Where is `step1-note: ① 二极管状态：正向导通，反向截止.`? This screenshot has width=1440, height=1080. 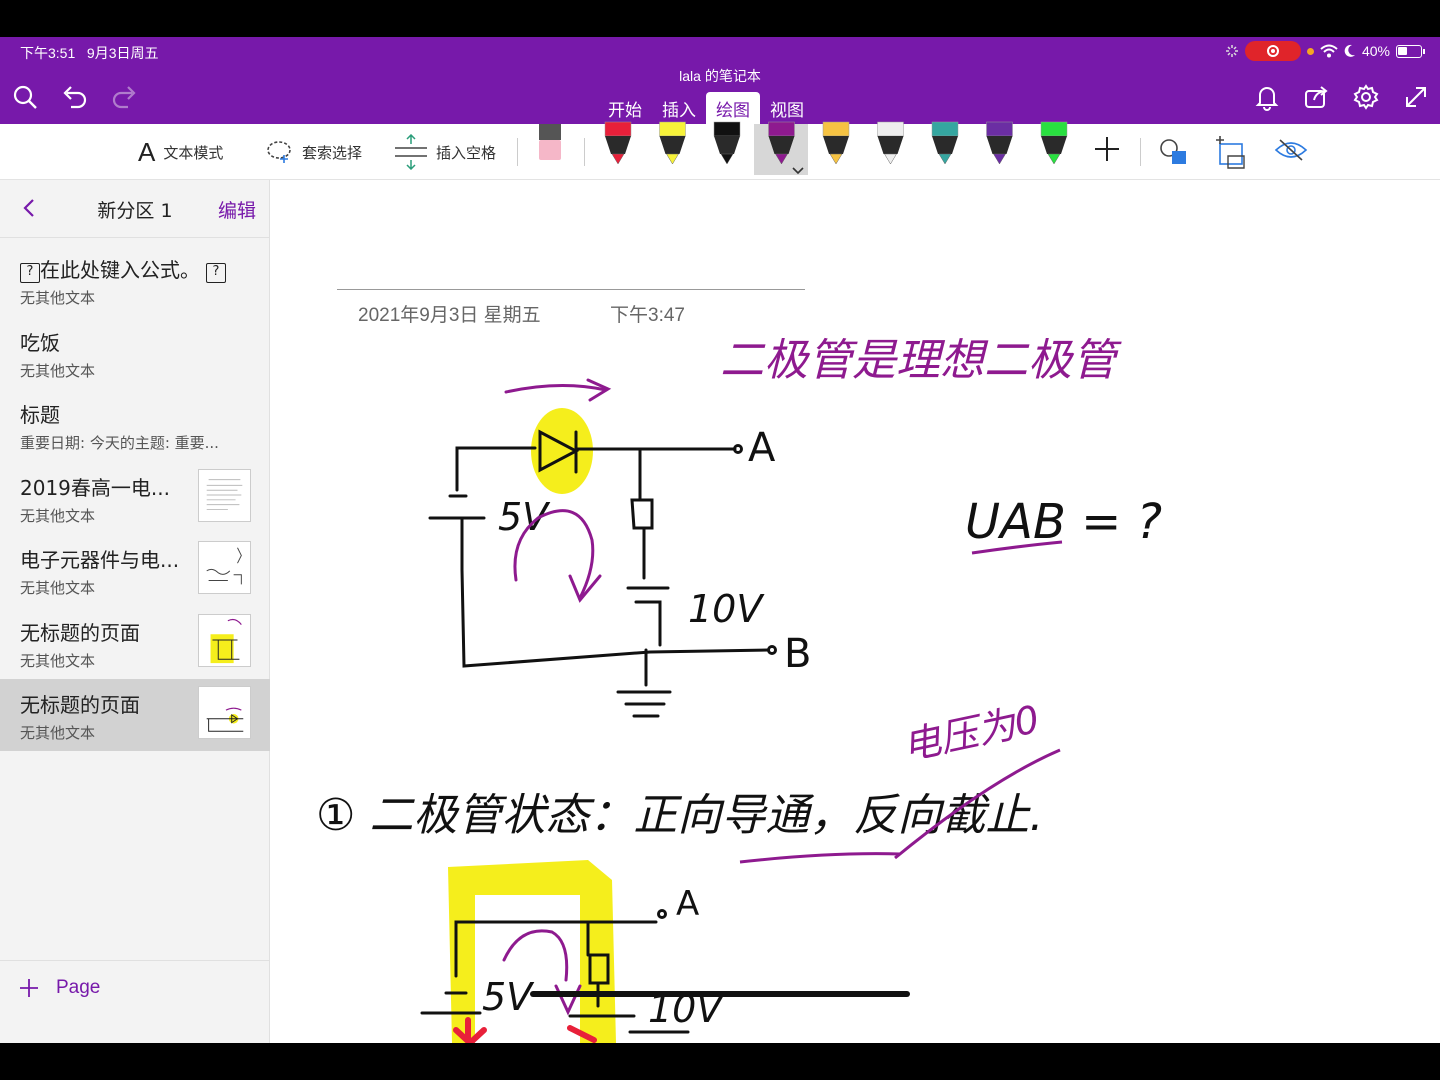
step1-note: ① 二极管状态：正向导通，反向截止. is located at coordinates (679, 815).